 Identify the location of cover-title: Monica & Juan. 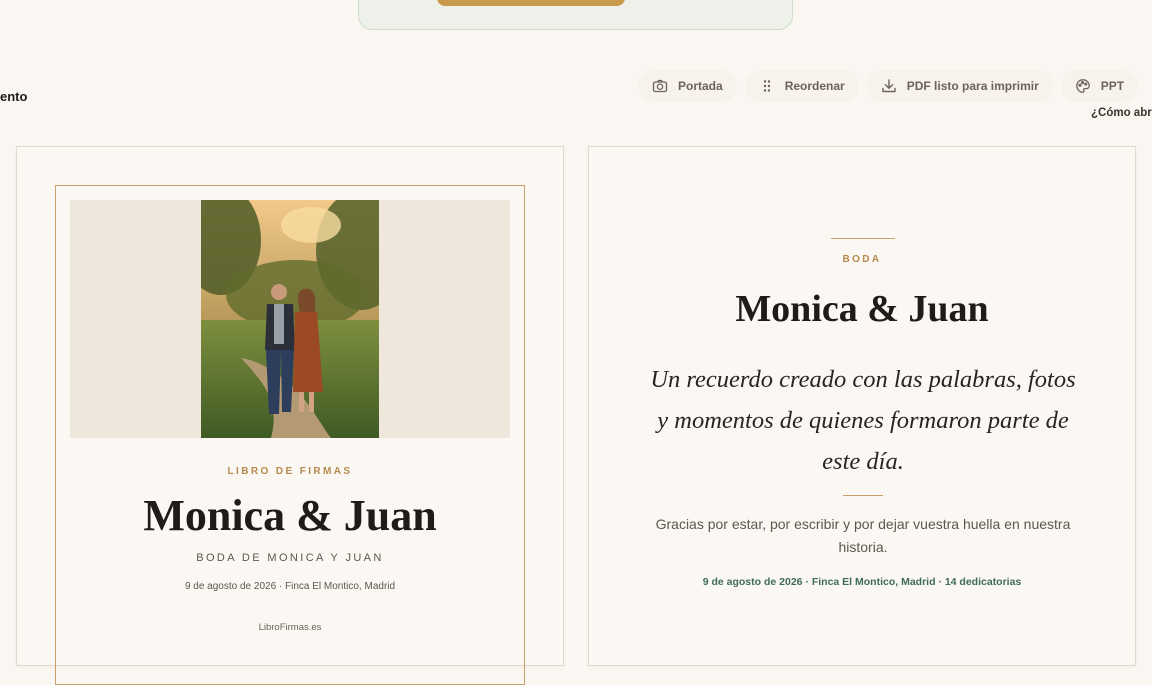
(290, 515).